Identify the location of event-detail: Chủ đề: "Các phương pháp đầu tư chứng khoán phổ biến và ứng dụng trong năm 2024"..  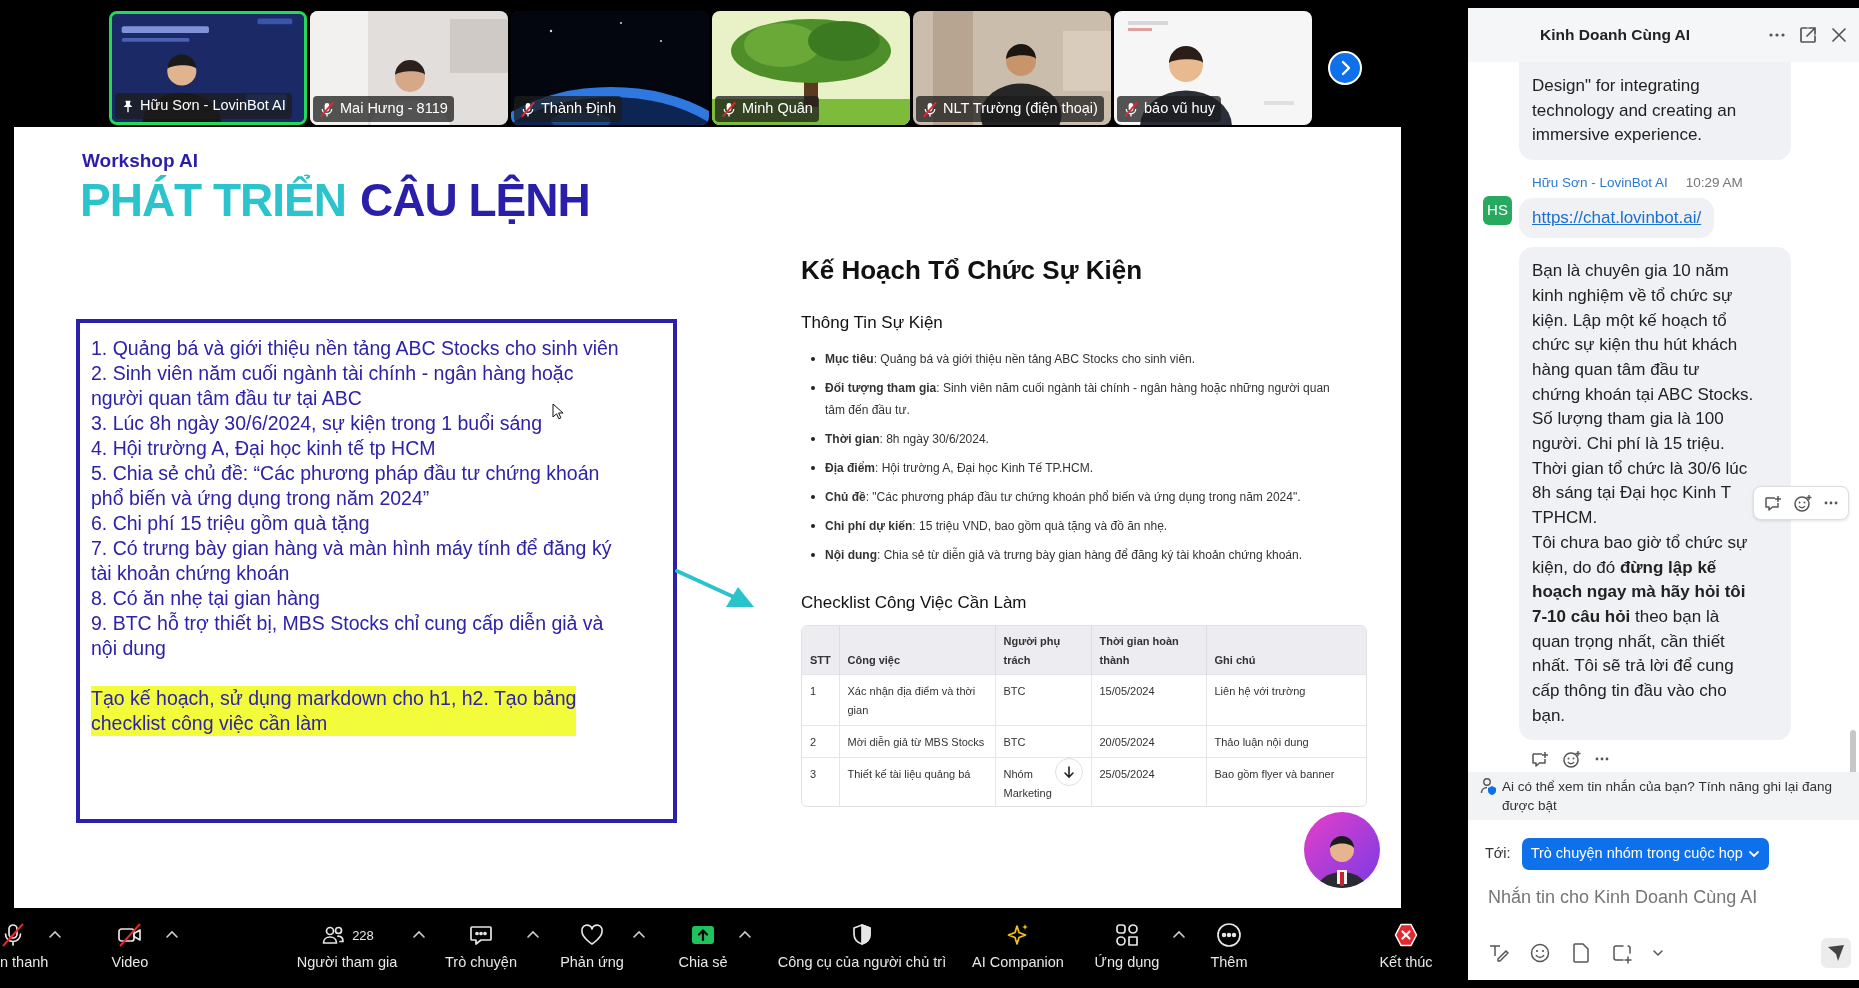
(1063, 497).